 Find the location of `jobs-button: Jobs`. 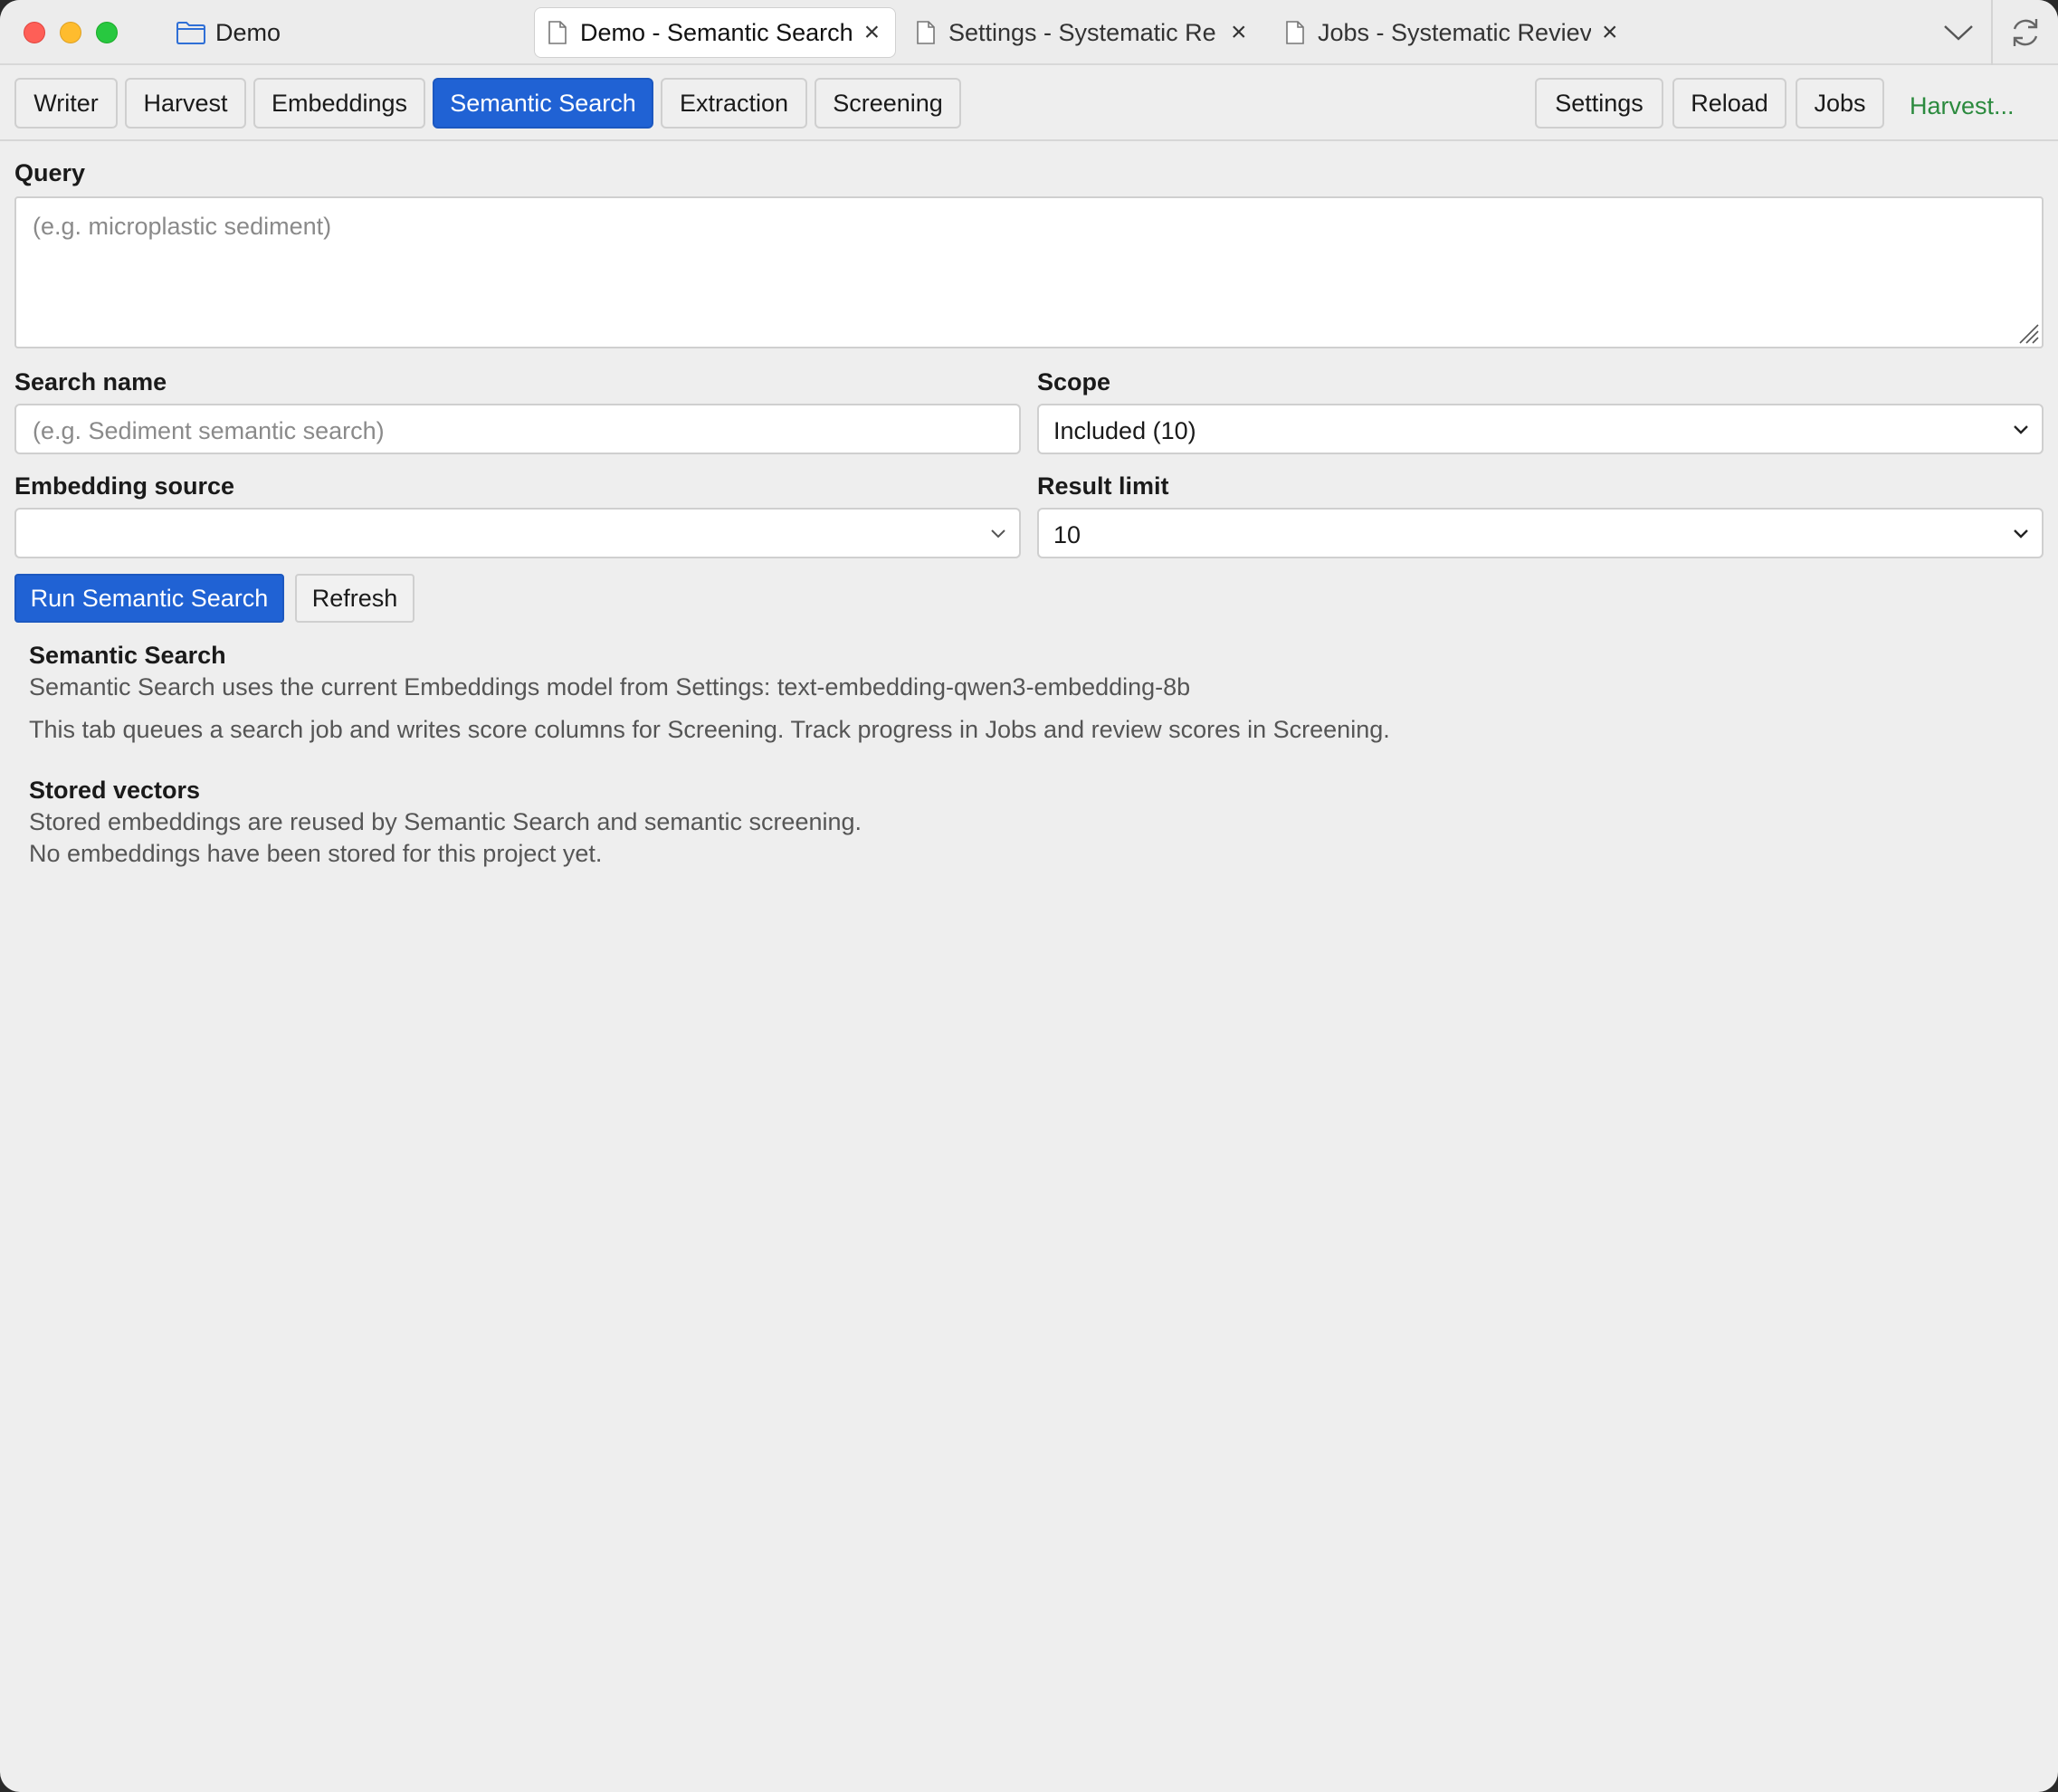

jobs-button: Jobs is located at coordinates (1840, 103).